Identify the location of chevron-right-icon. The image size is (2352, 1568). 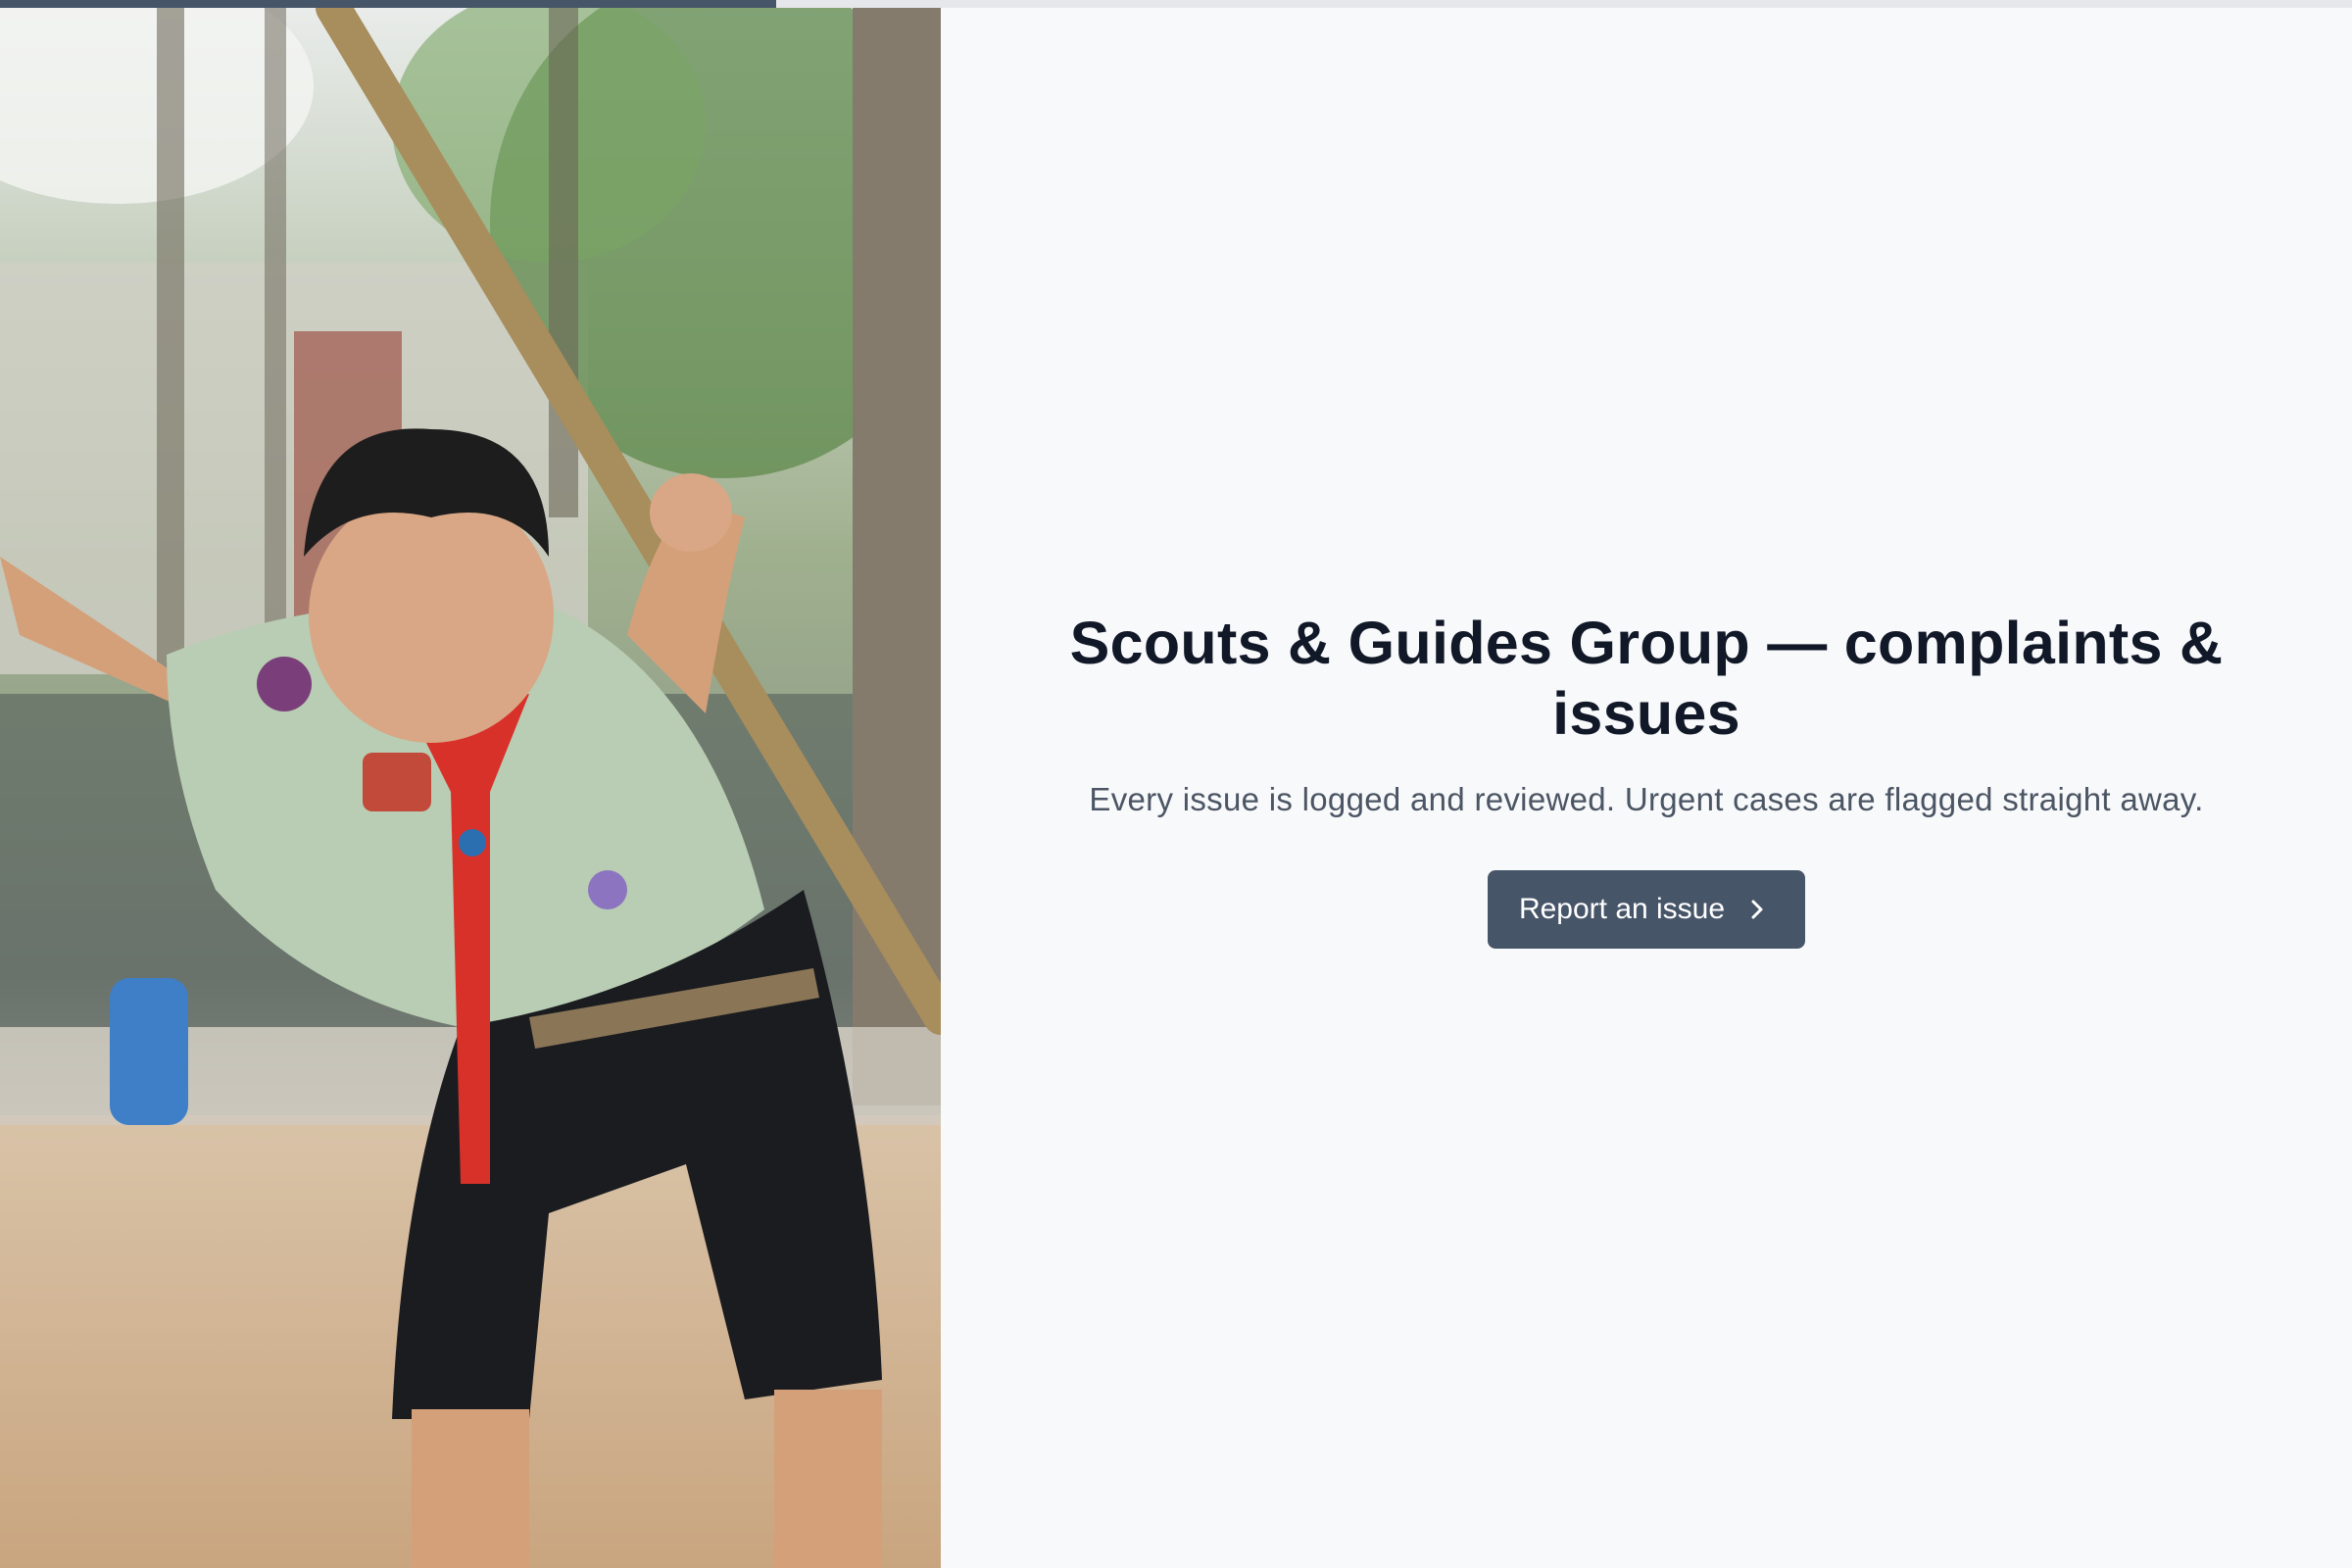
(1757, 909).